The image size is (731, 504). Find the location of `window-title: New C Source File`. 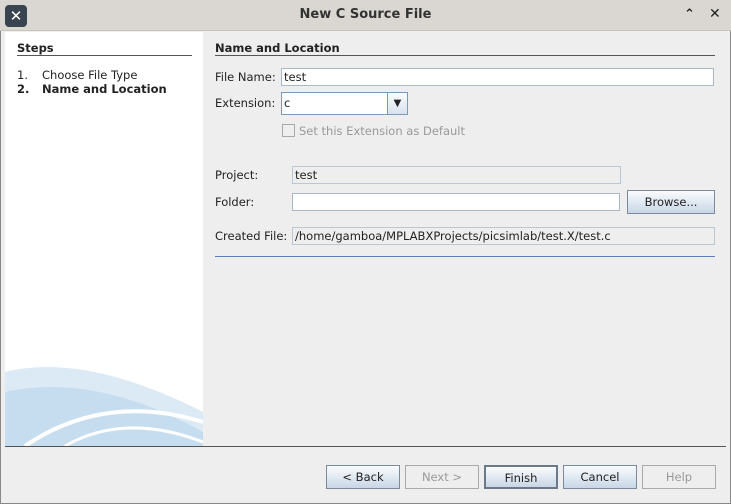

window-title: New C Source File is located at coordinates (365, 14).